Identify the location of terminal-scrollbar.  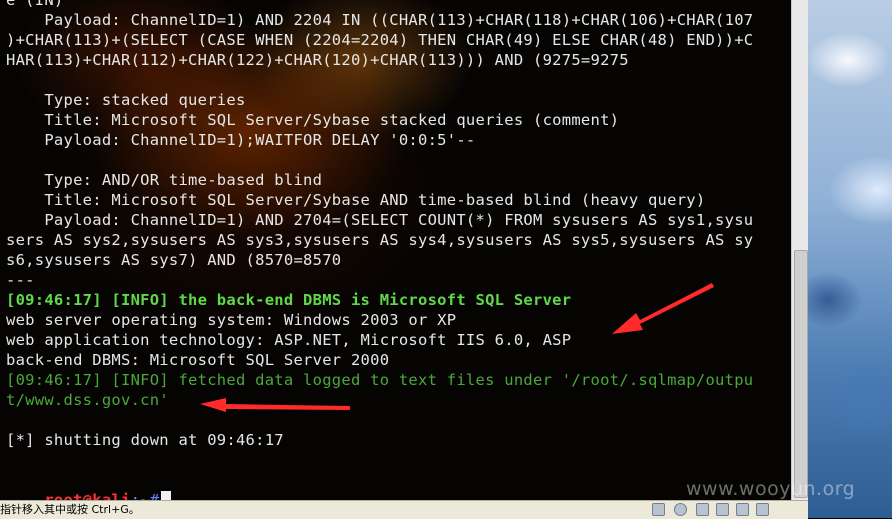
(800, 250).